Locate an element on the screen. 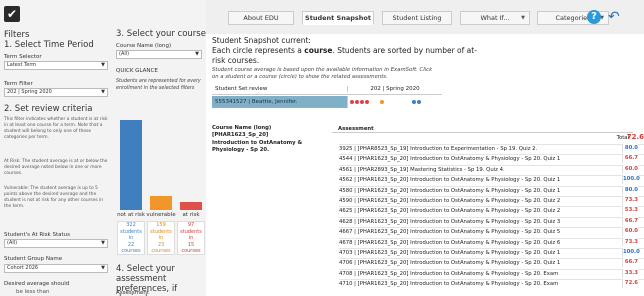 The width and height of the screenshot is (644, 296). assessment-score: 33.3 is located at coordinates (630, 273).